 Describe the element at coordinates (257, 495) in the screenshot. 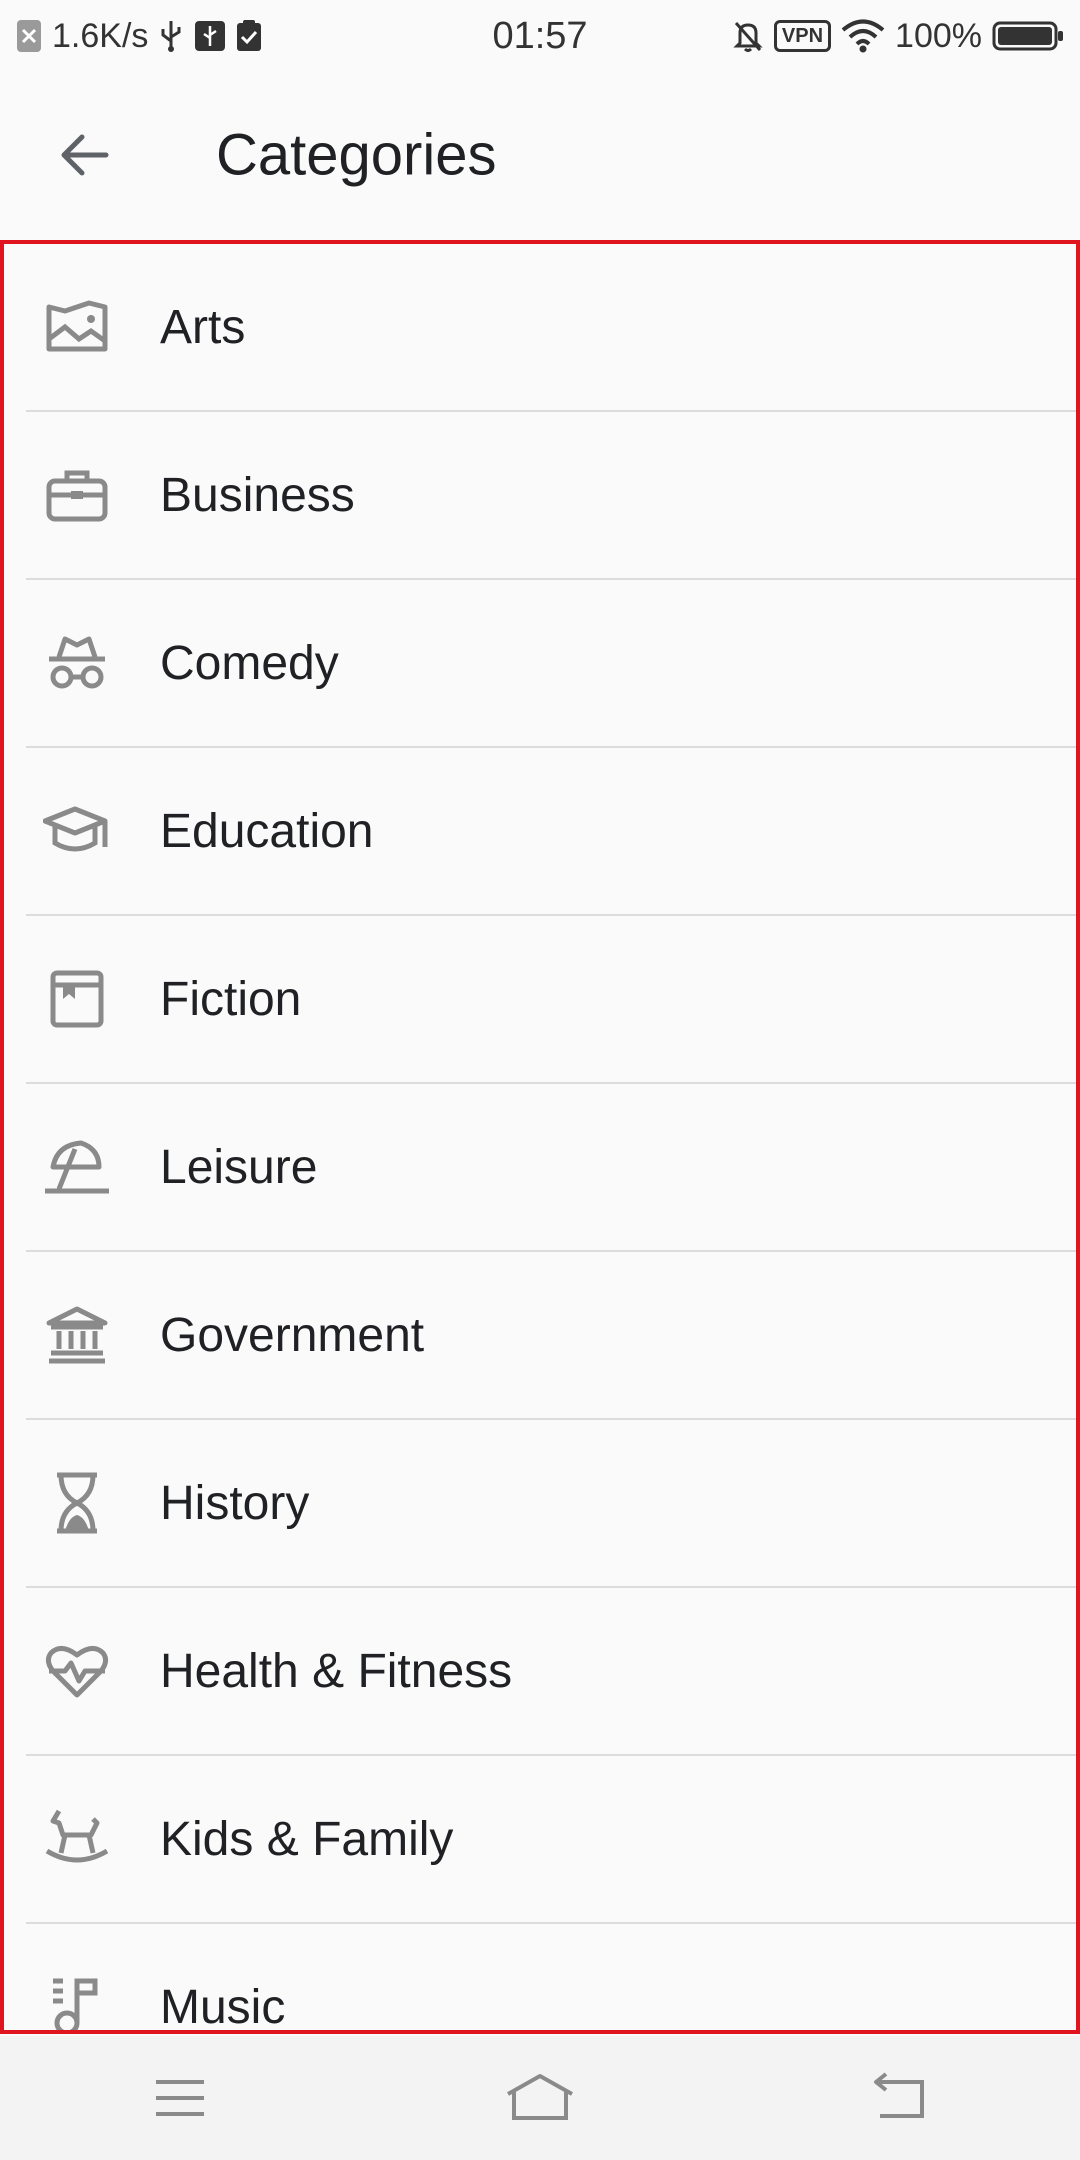

I see `category-label: Business` at that location.